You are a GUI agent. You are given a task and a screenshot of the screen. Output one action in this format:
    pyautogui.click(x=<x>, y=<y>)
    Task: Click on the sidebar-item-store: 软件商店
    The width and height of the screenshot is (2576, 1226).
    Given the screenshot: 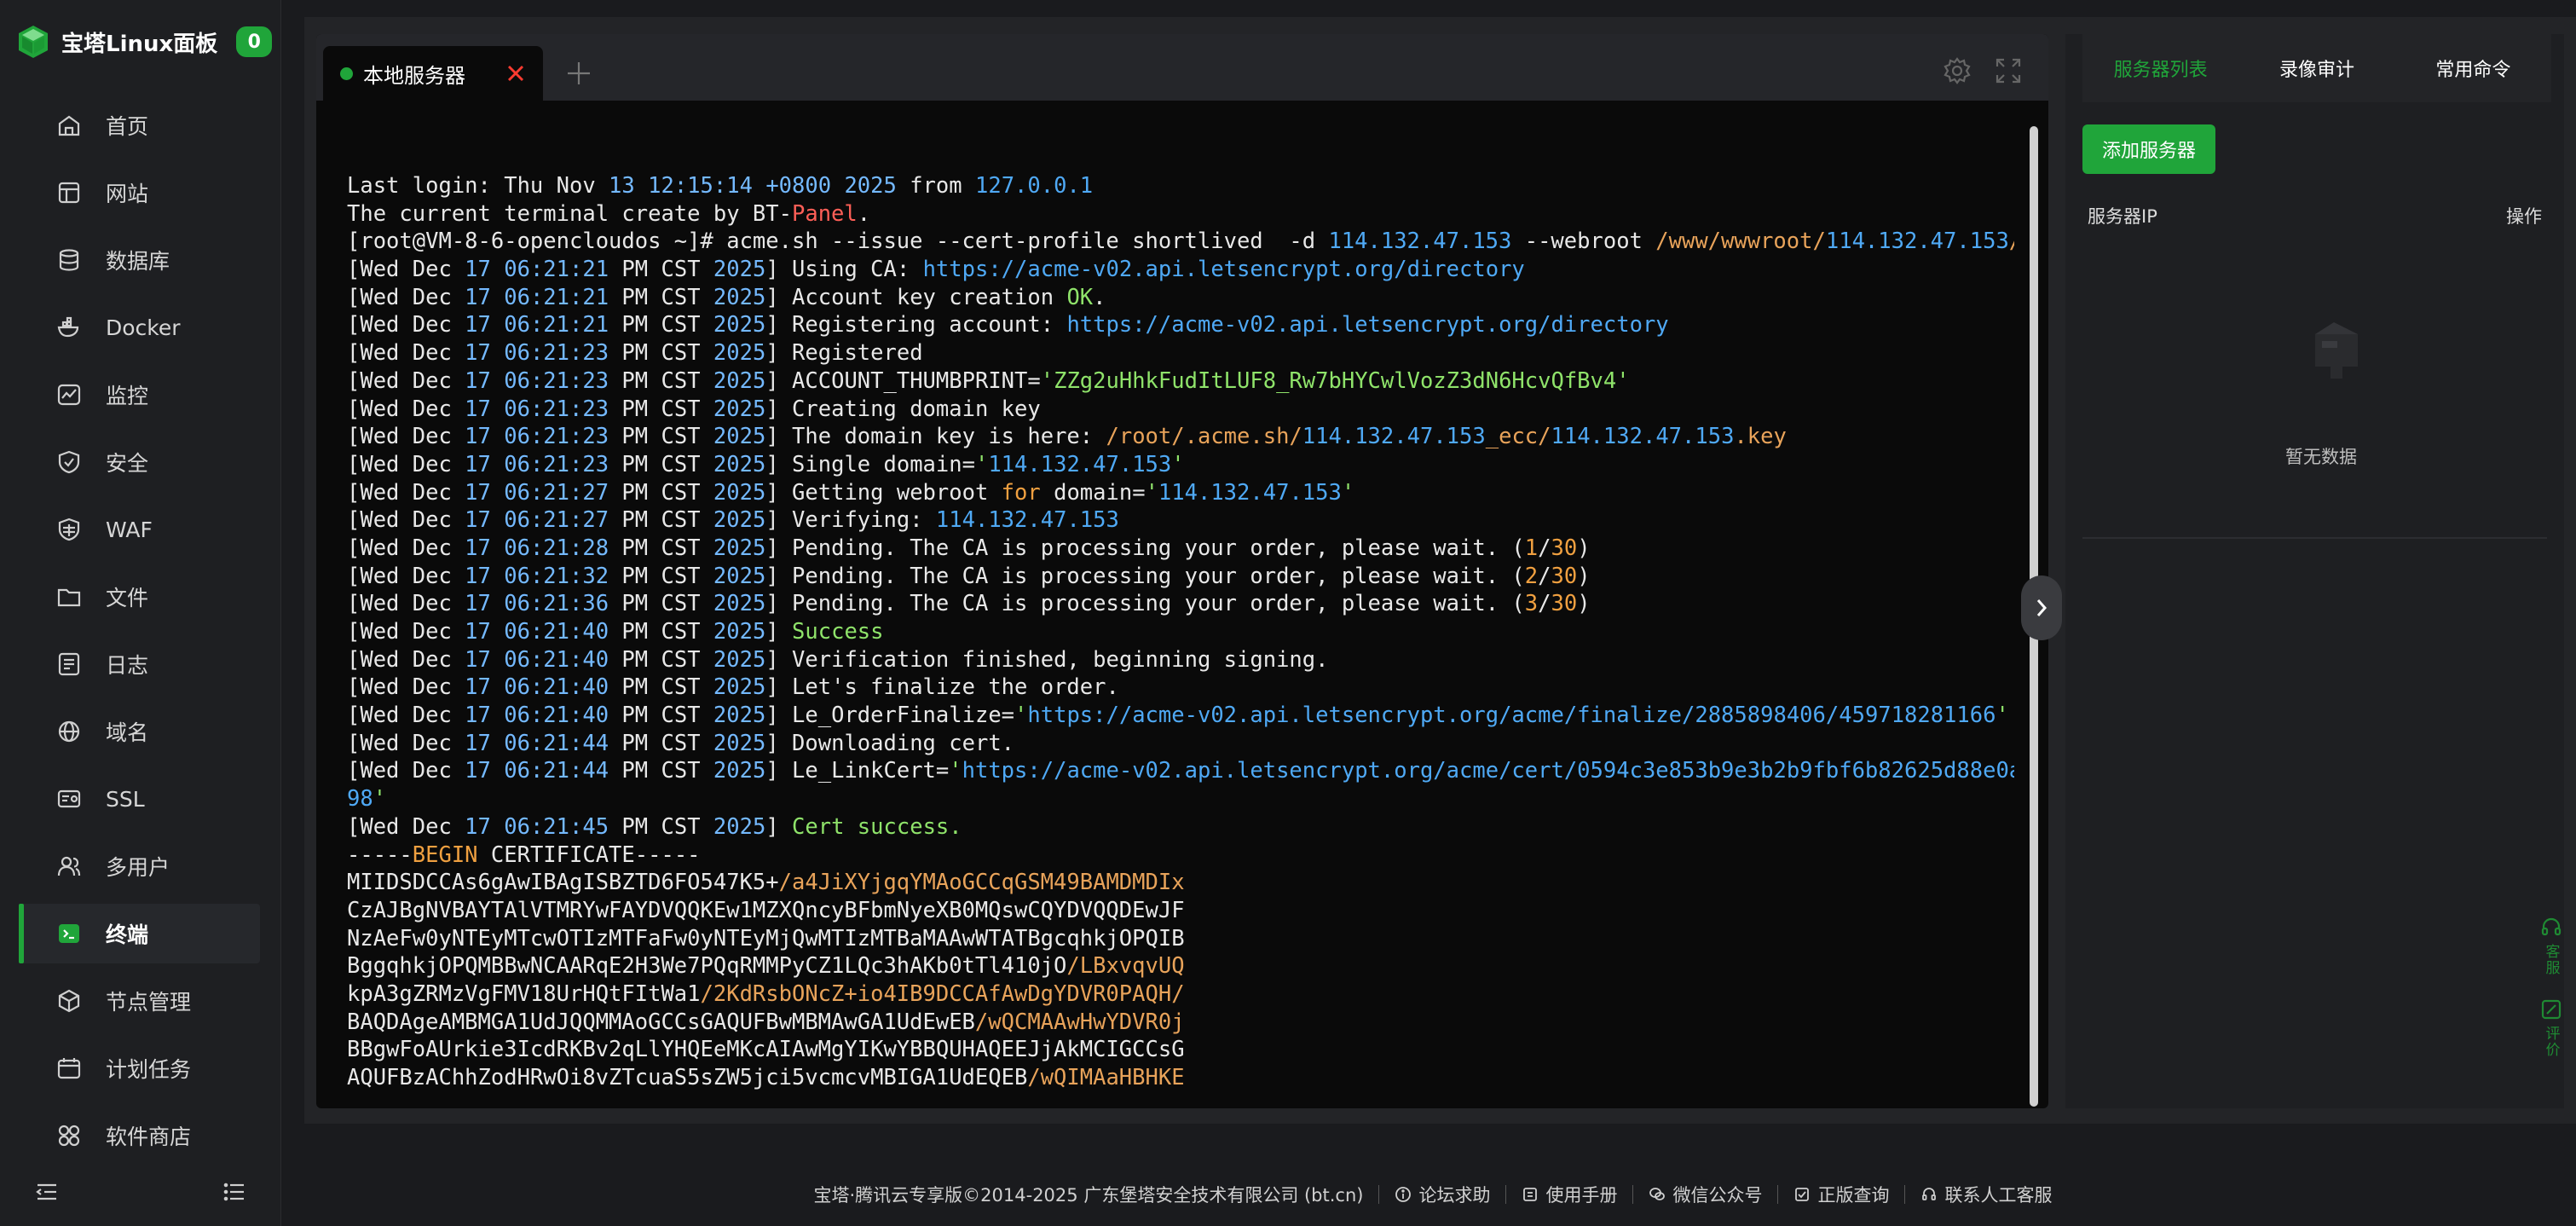 What is the action you would take?
    pyautogui.click(x=139, y=1135)
    